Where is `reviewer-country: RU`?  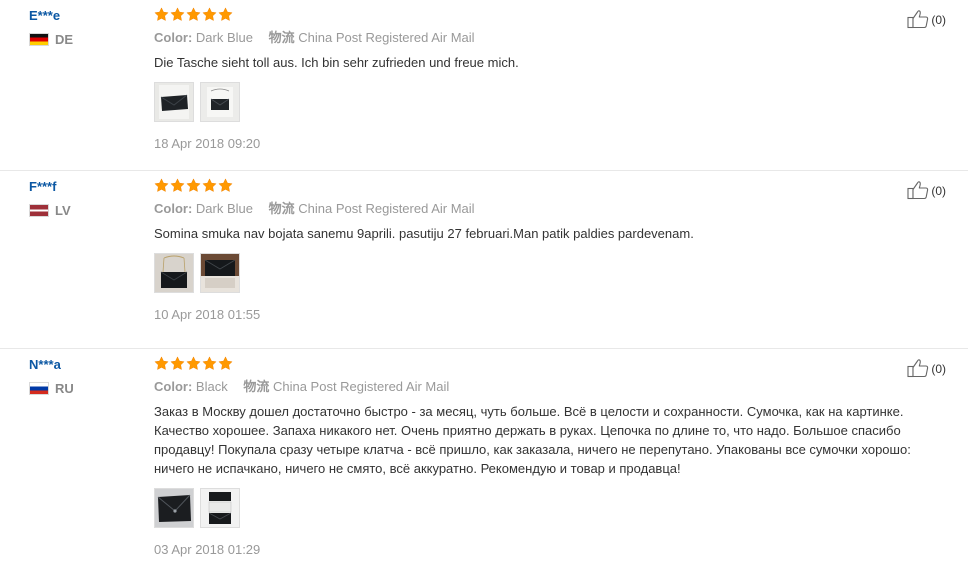
reviewer-country: RU is located at coordinates (51, 388).